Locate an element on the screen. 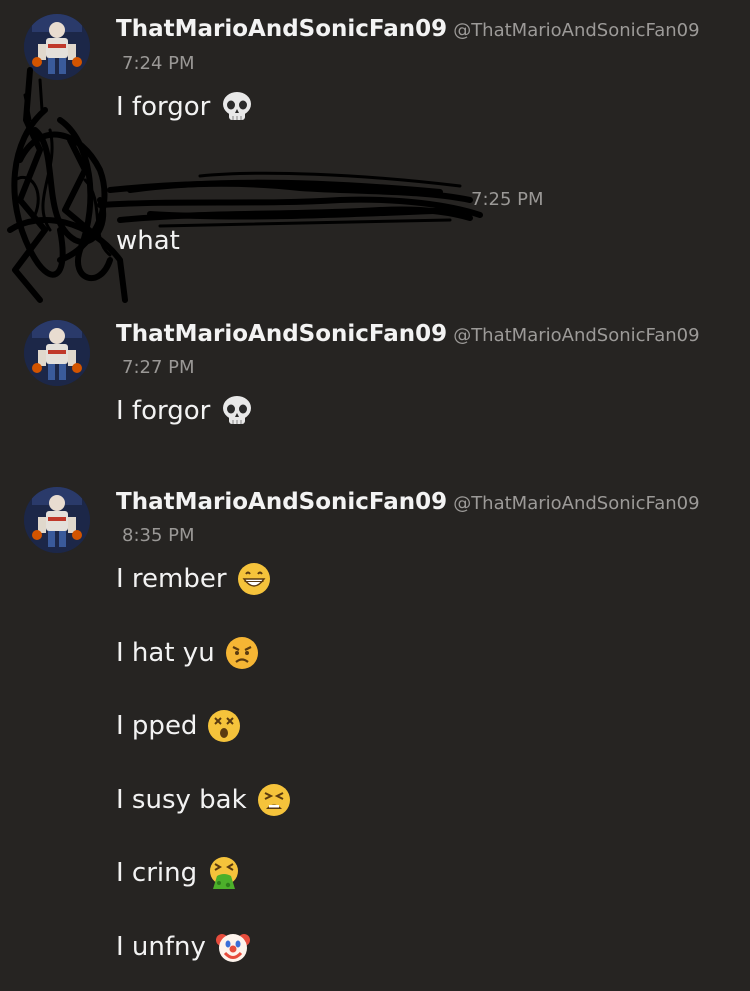  message-line: I unfny is located at coordinates (161, 947).